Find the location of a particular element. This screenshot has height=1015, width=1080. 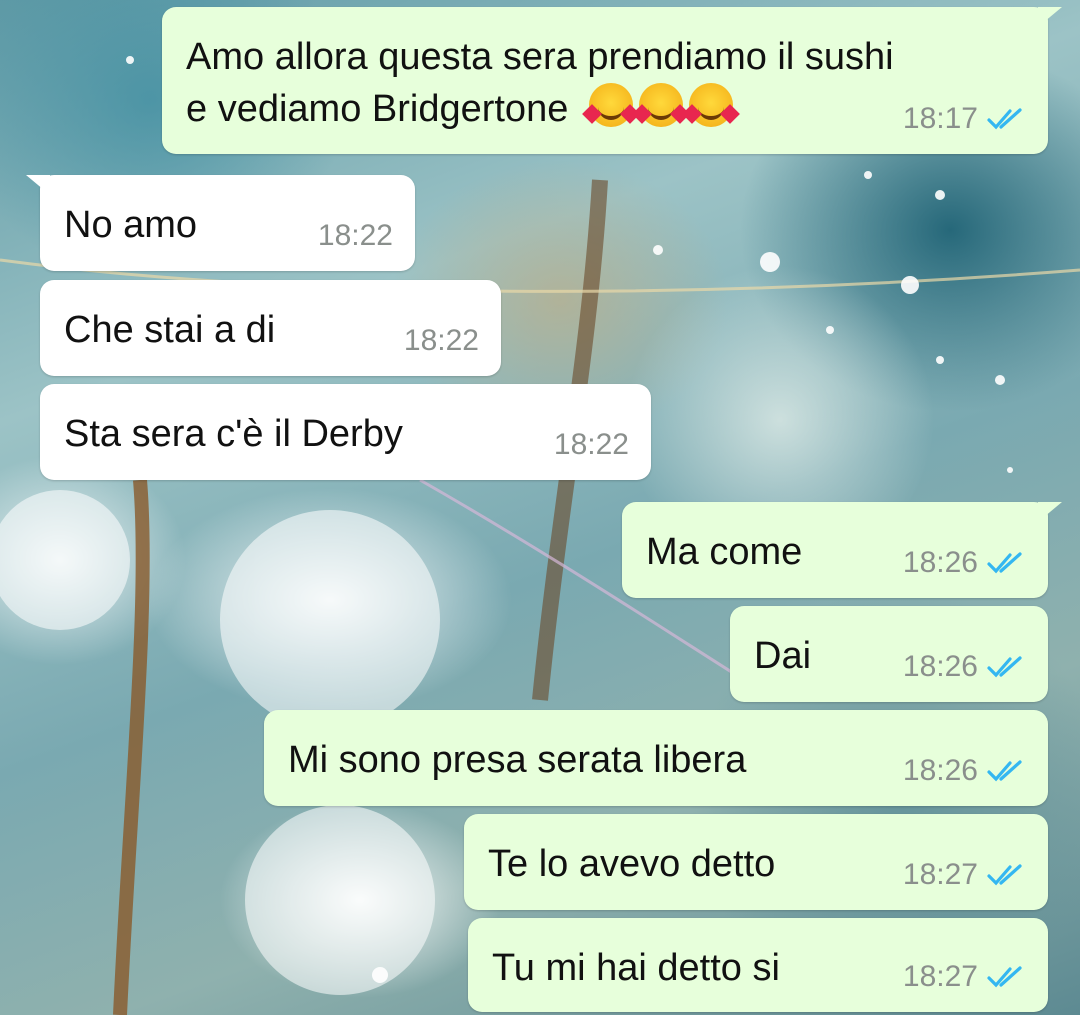

message-text: Dai is located at coordinates (783, 656).